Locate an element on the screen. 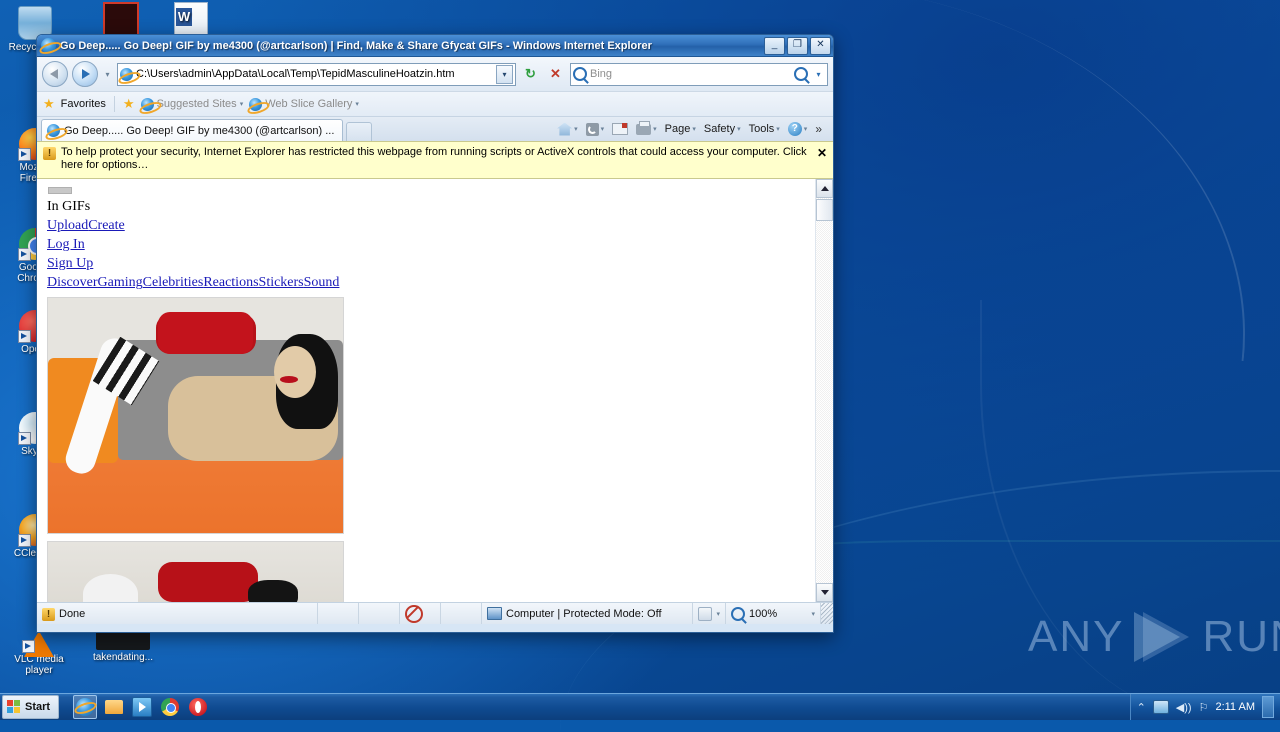 The width and height of the screenshot is (1280, 732). computer-icon is located at coordinates (494, 613).